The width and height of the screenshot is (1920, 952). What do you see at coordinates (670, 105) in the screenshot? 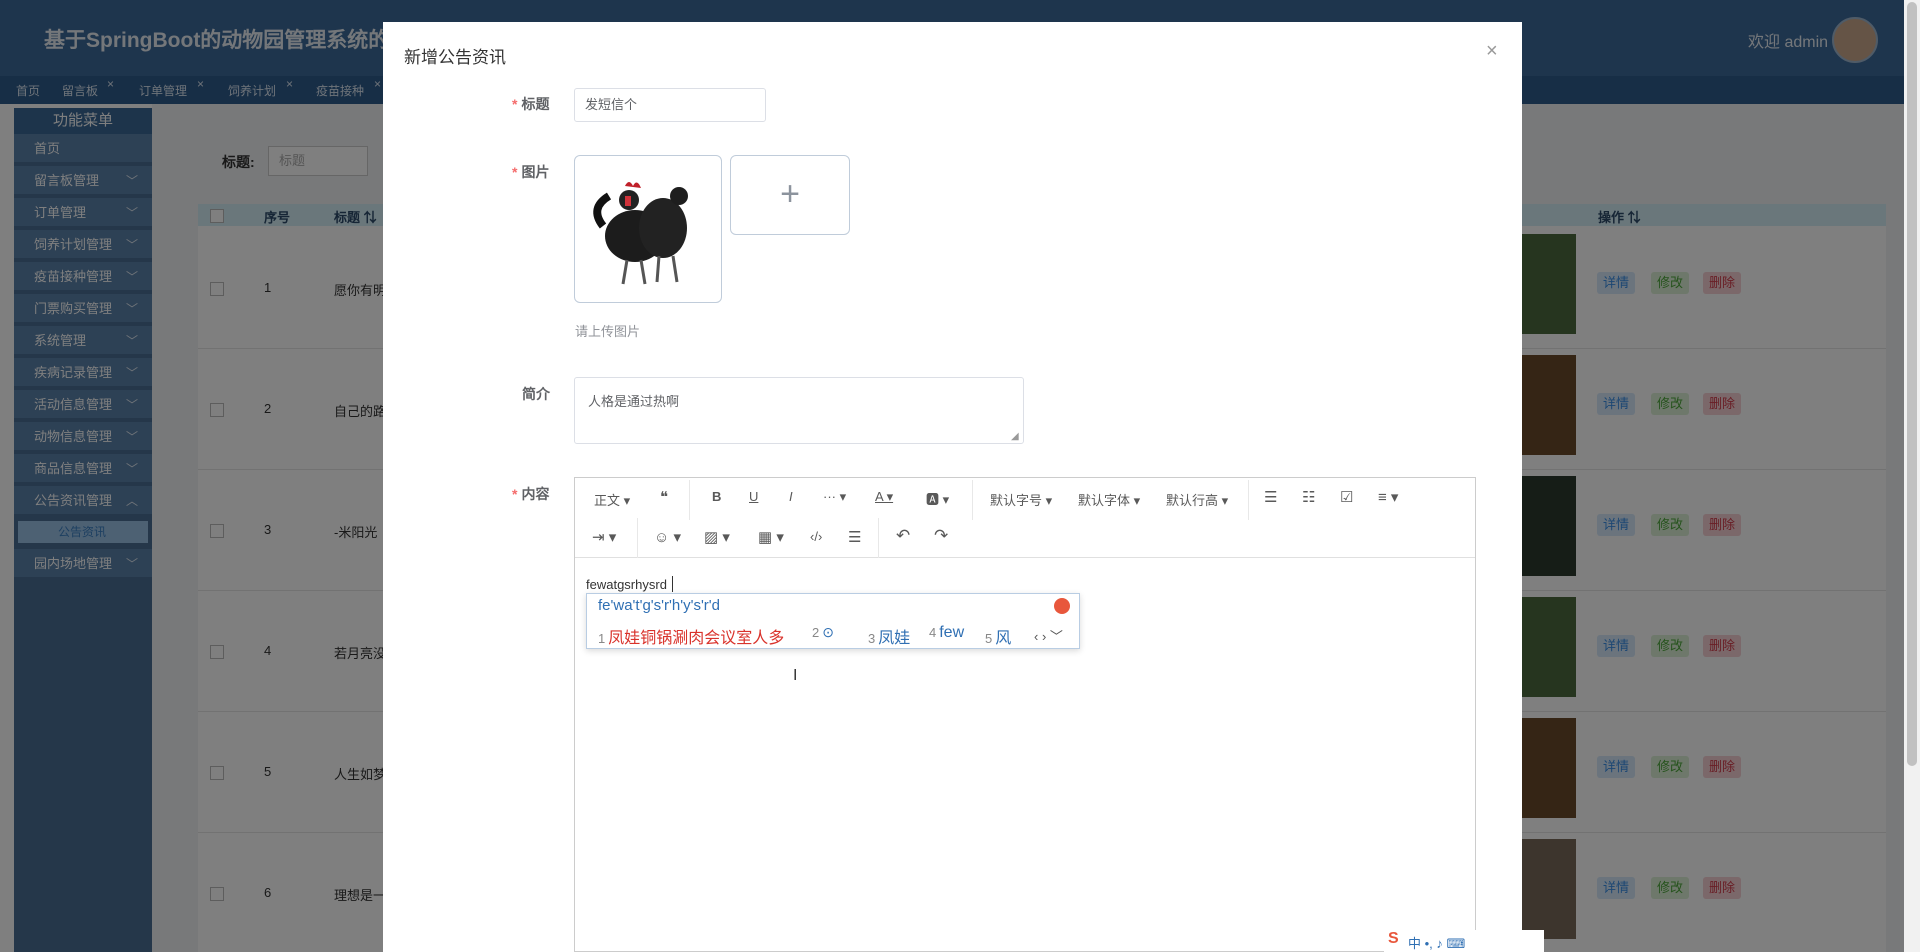
I see `title-field: 发短信个` at bounding box center [670, 105].